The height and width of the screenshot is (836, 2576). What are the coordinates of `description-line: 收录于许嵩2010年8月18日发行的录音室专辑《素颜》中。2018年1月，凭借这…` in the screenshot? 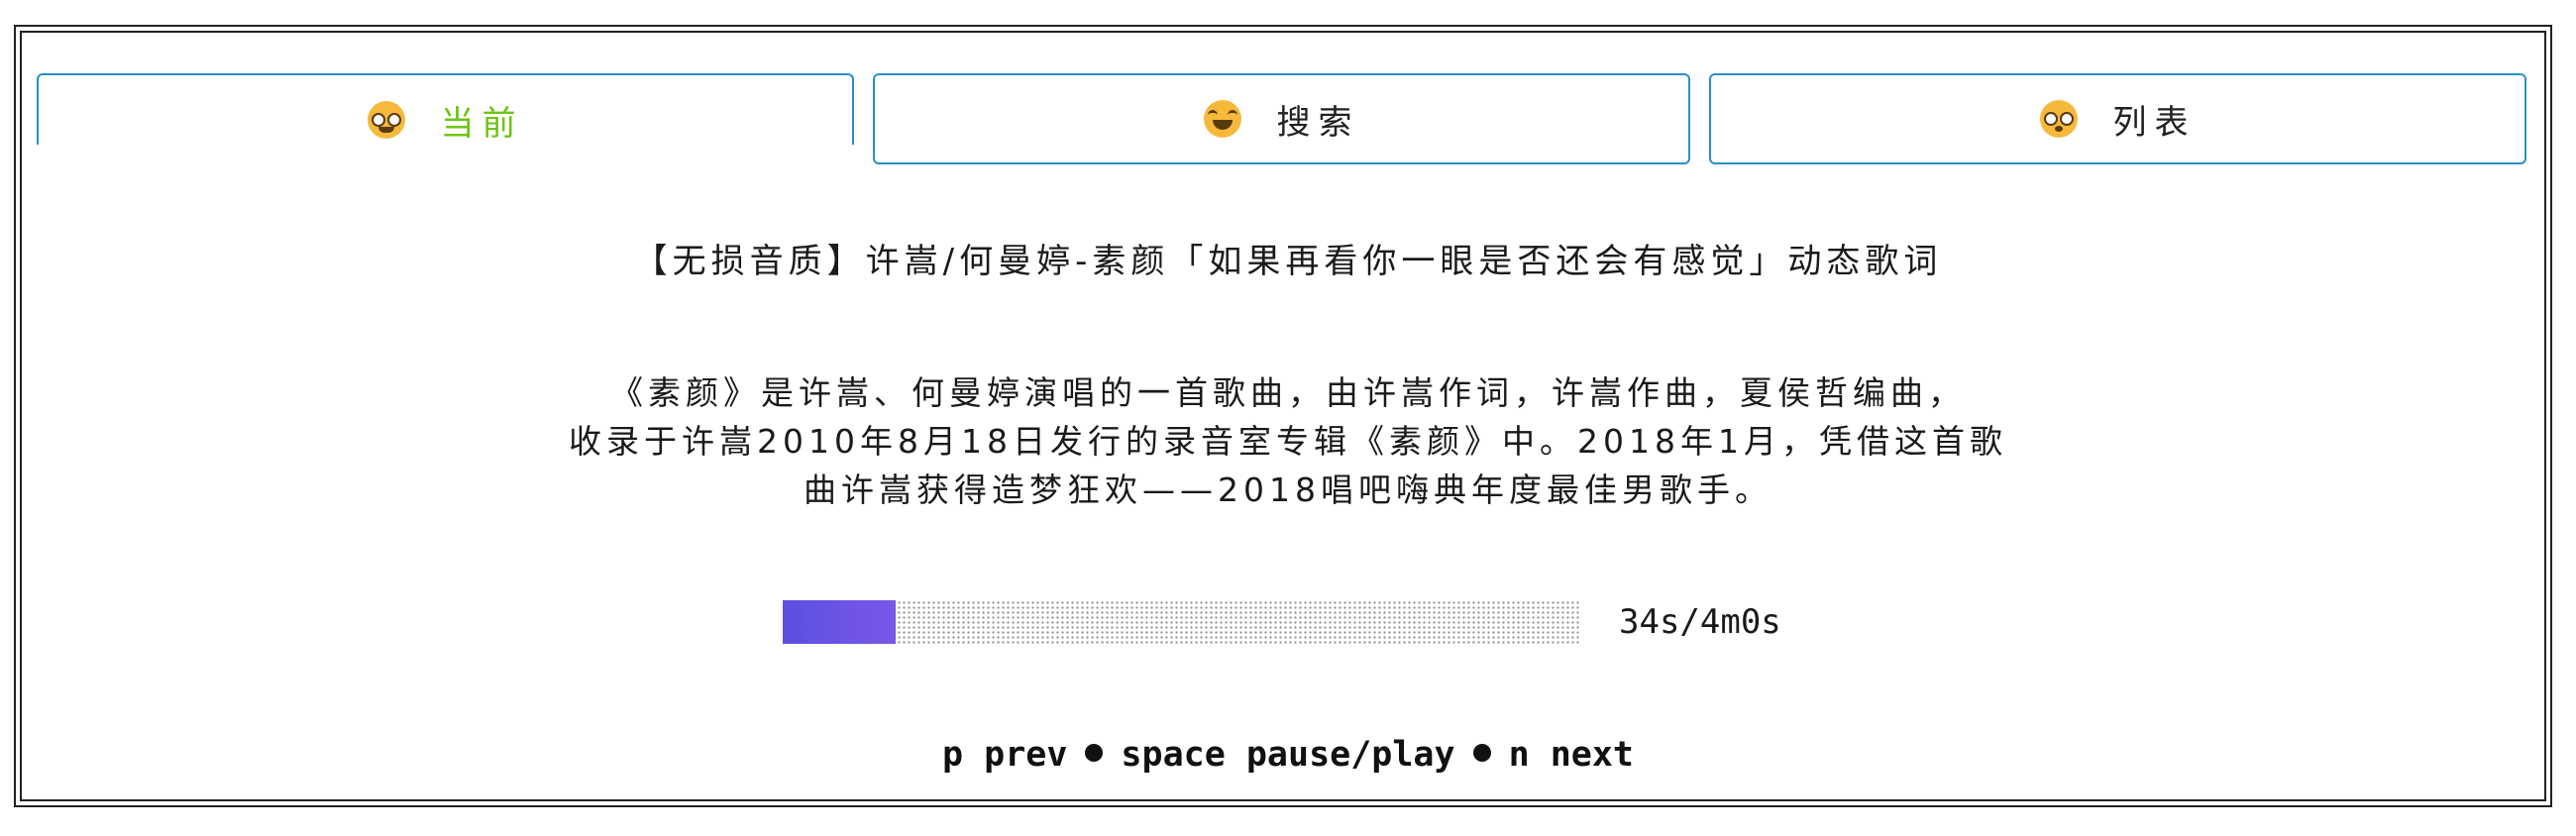 It's located at (1288, 442).